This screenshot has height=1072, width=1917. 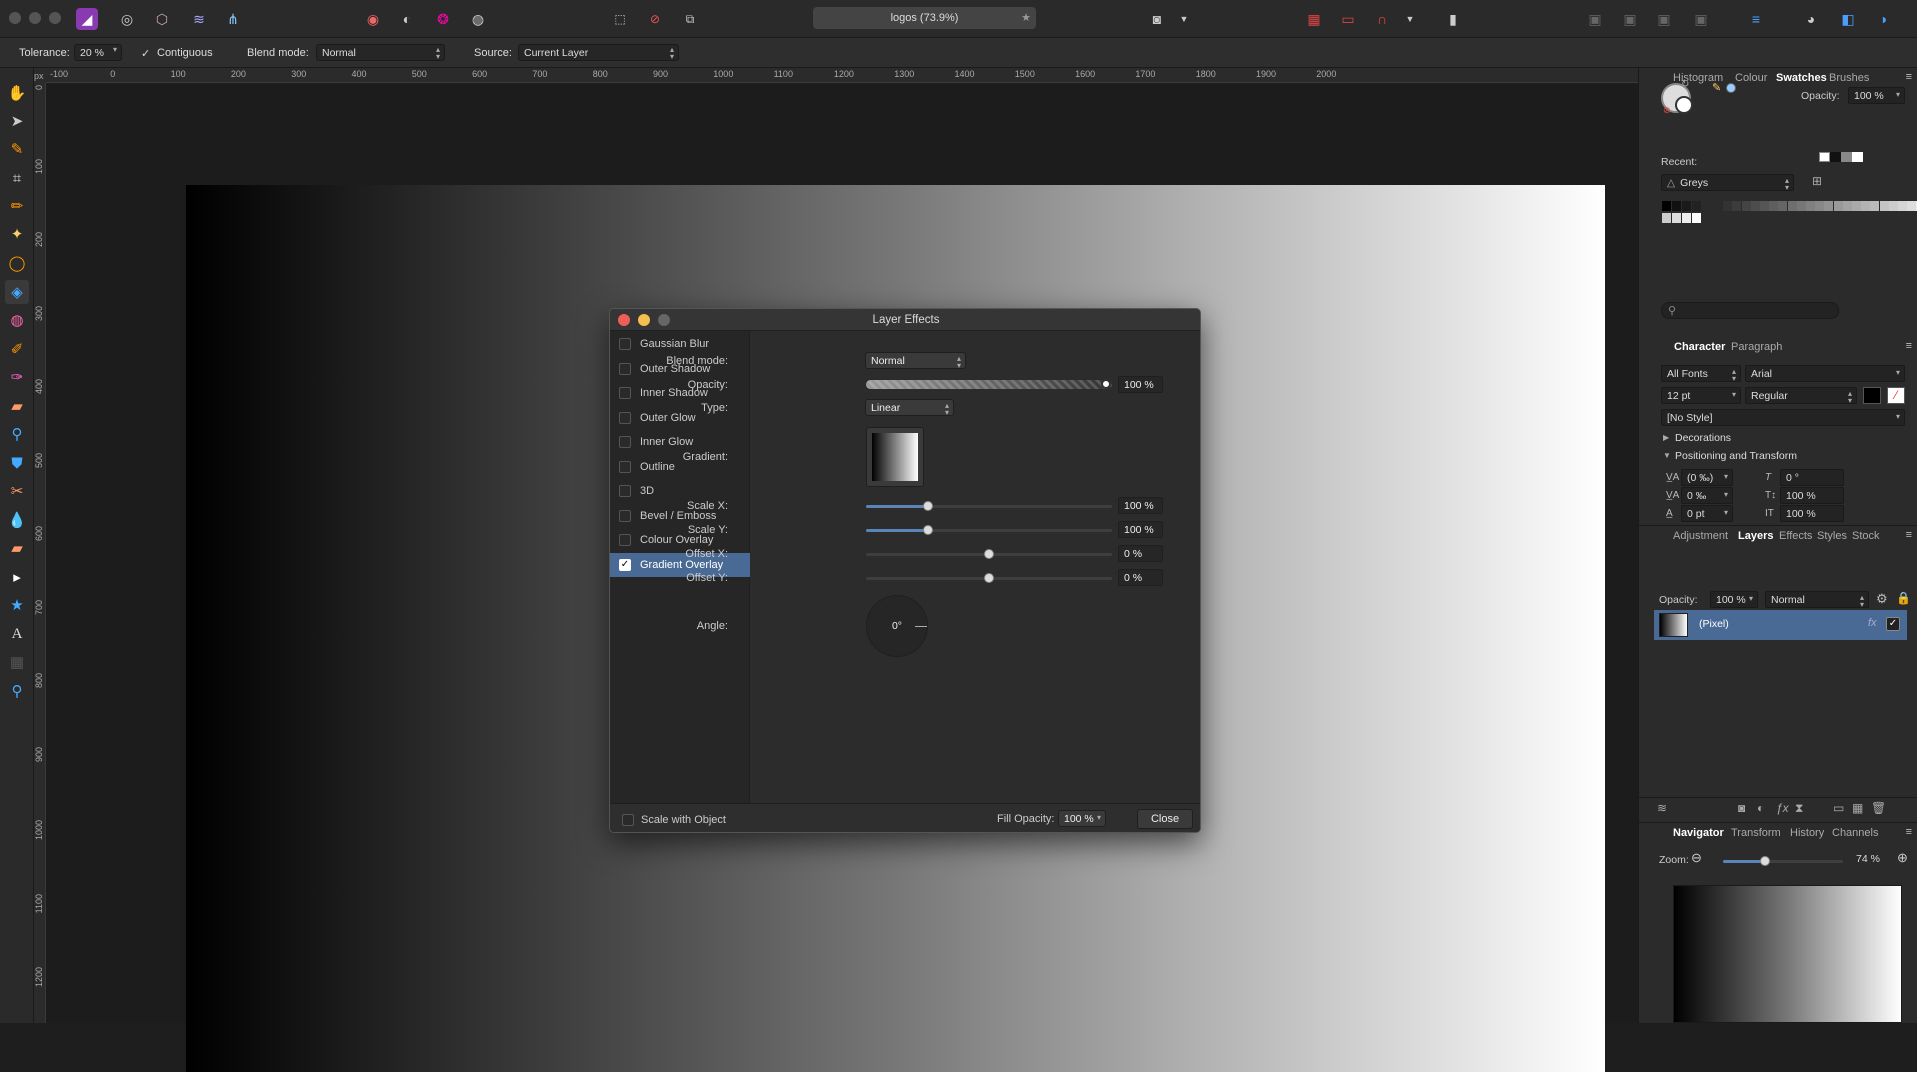 What do you see at coordinates (1755, 536) in the screenshot?
I see `tab-layers: Layers` at bounding box center [1755, 536].